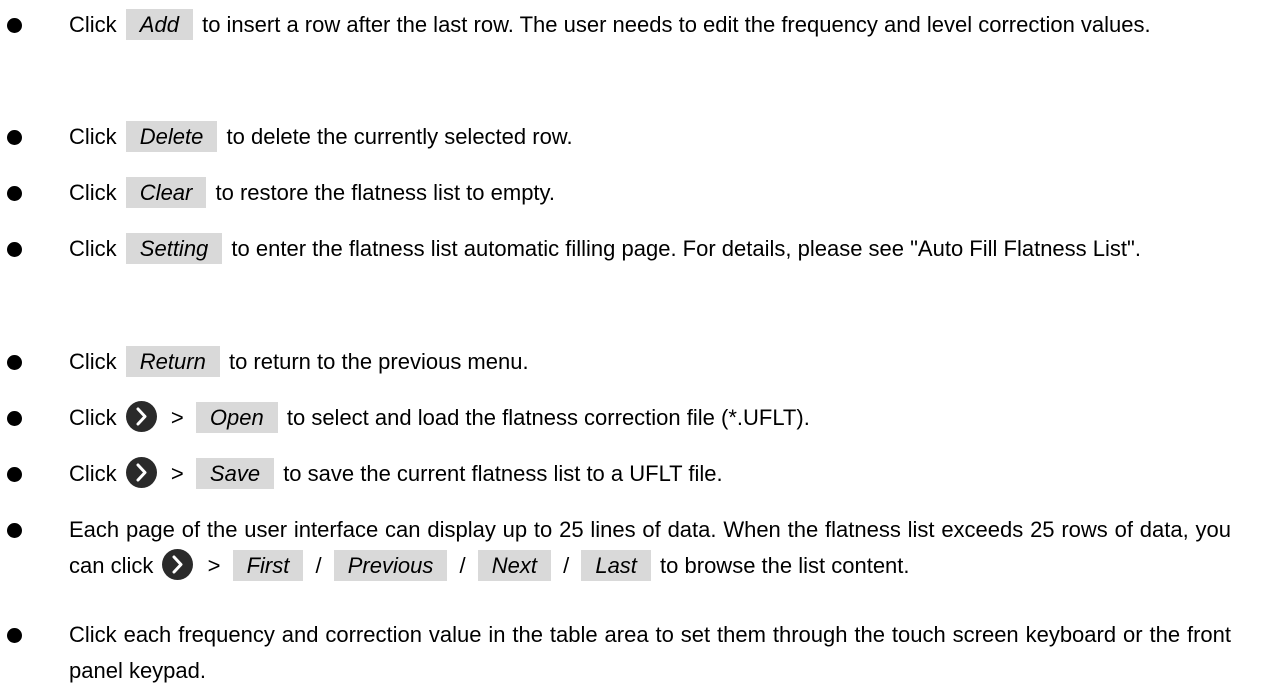 This screenshot has height=694, width=1265. What do you see at coordinates (399, 136) in the screenshot?
I see `text-description: to delete the currently selected row.` at bounding box center [399, 136].